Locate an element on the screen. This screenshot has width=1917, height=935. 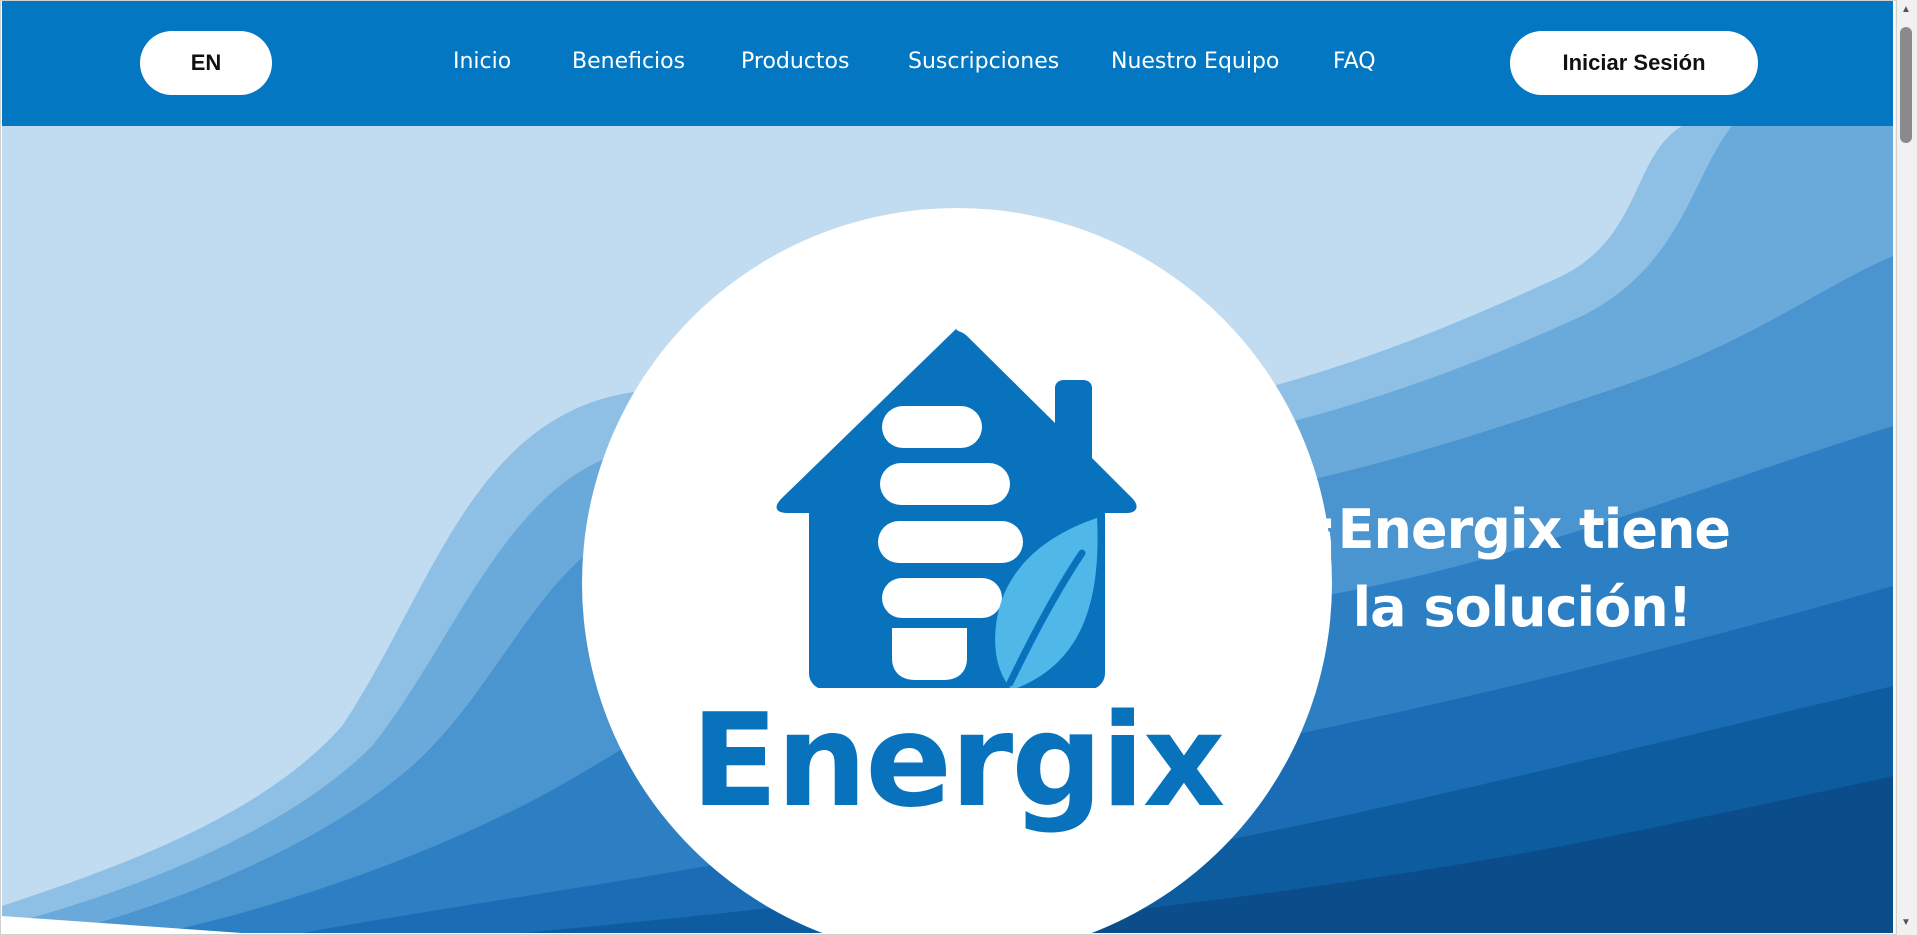
nav-link-productos: Productos is located at coordinates (795, 61).